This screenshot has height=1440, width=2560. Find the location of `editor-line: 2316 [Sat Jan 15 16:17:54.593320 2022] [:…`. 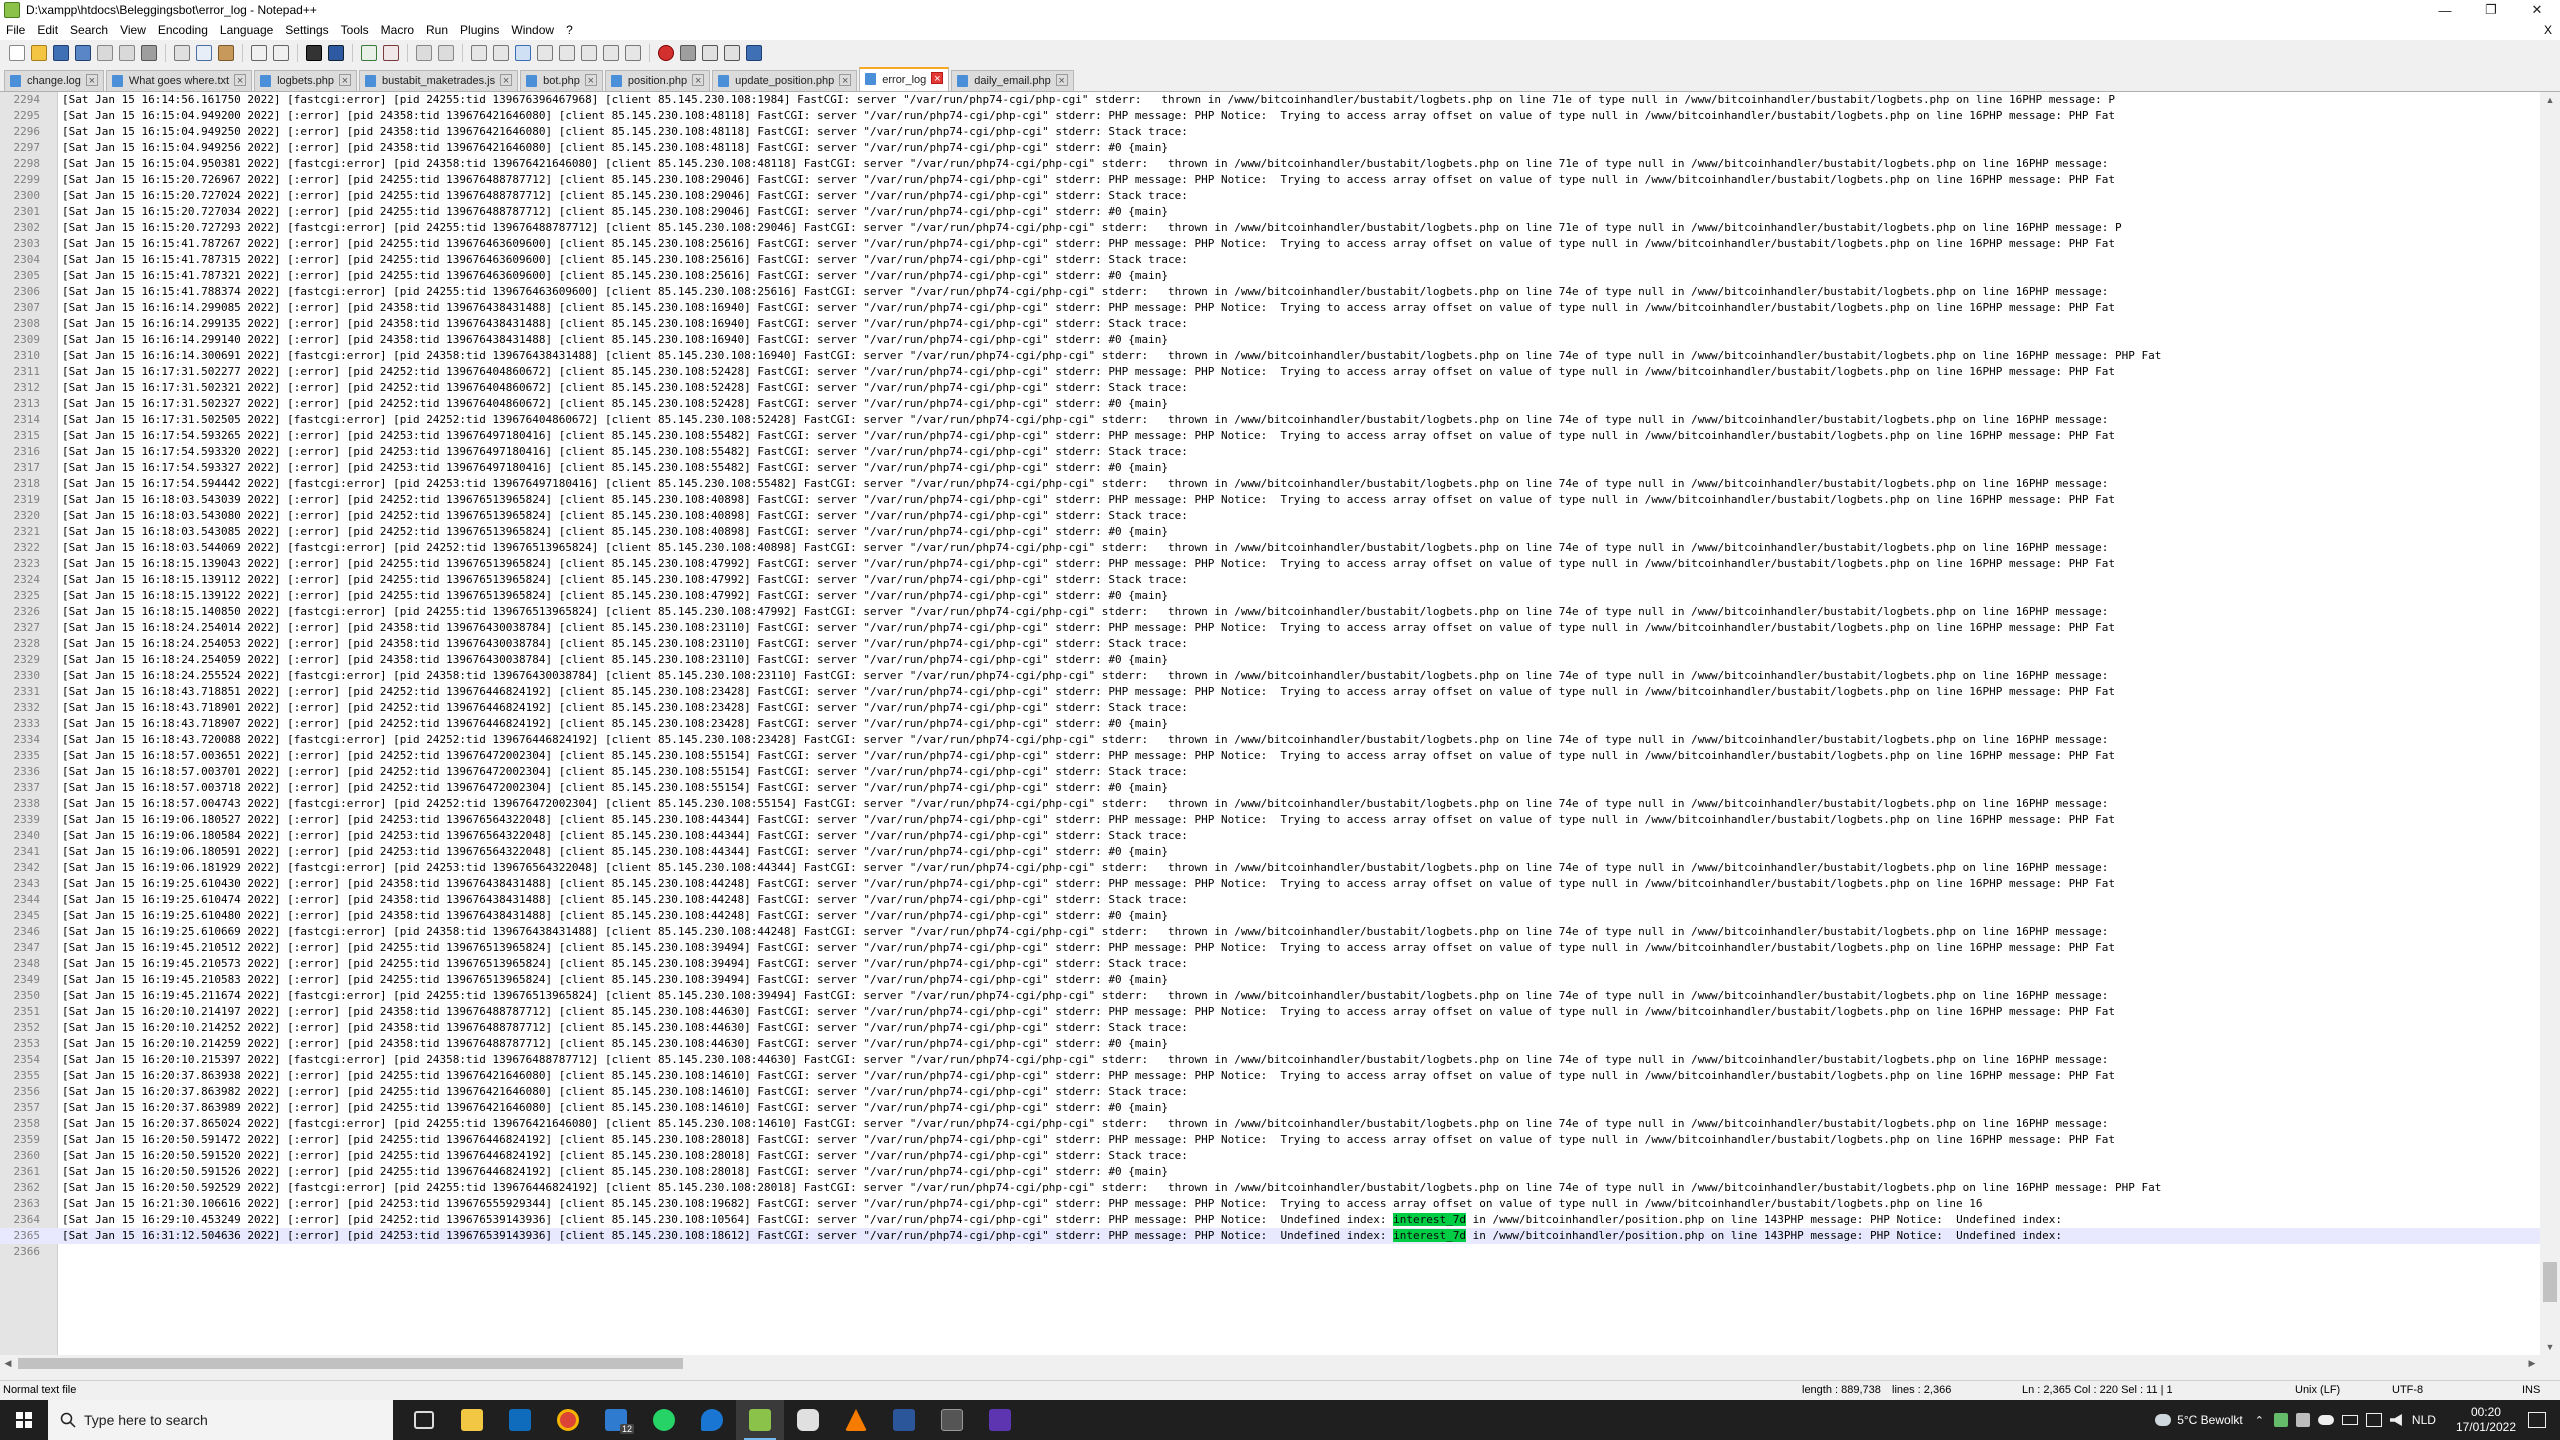

editor-line: 2316 [Sat Jan 15 16:17:54.593320 2022] [:… is located at coordinates (1270, 452).